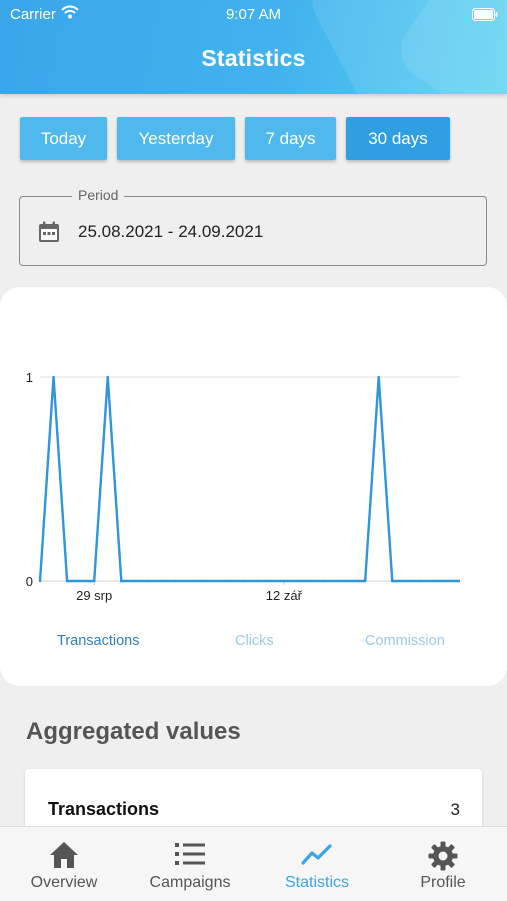 The image size is (507, 901). What do you see at coordinates (98, 195) in the screenshot?
I see `period-label: Period` at bounding box center [98, 195].